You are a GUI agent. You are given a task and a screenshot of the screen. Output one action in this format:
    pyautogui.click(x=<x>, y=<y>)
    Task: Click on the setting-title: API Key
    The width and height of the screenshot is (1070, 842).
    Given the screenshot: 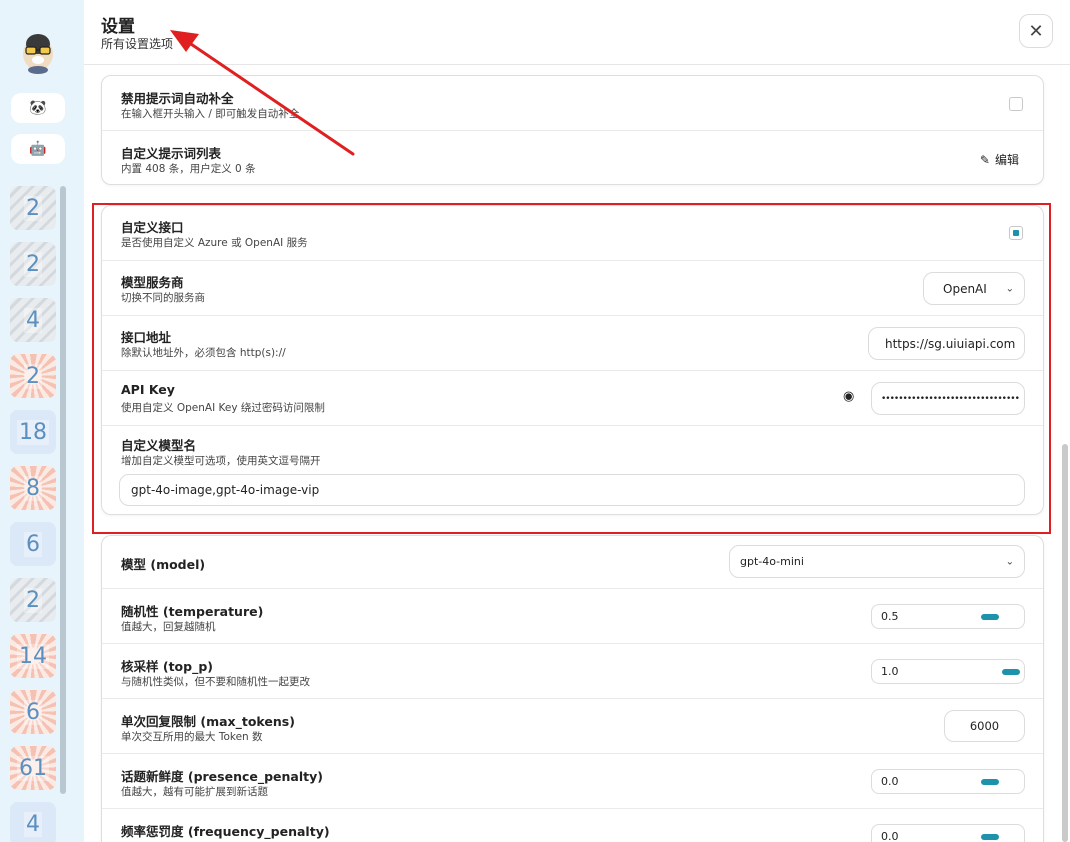 What is the action you would take?
    pyautogui.click(x=148, y=389)
    